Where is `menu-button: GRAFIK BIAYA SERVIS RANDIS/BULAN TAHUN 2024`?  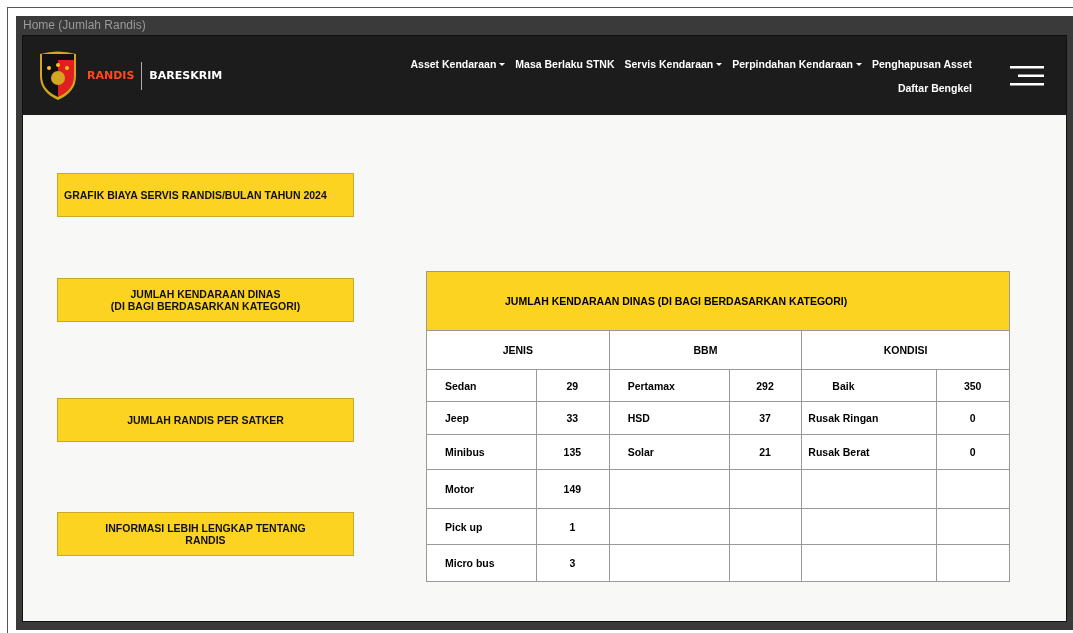
menu-button: GRAFIK BIAYA SERVIS RANDIS/BULAN TAHUN 2024 is located at coordinates (205, 195).